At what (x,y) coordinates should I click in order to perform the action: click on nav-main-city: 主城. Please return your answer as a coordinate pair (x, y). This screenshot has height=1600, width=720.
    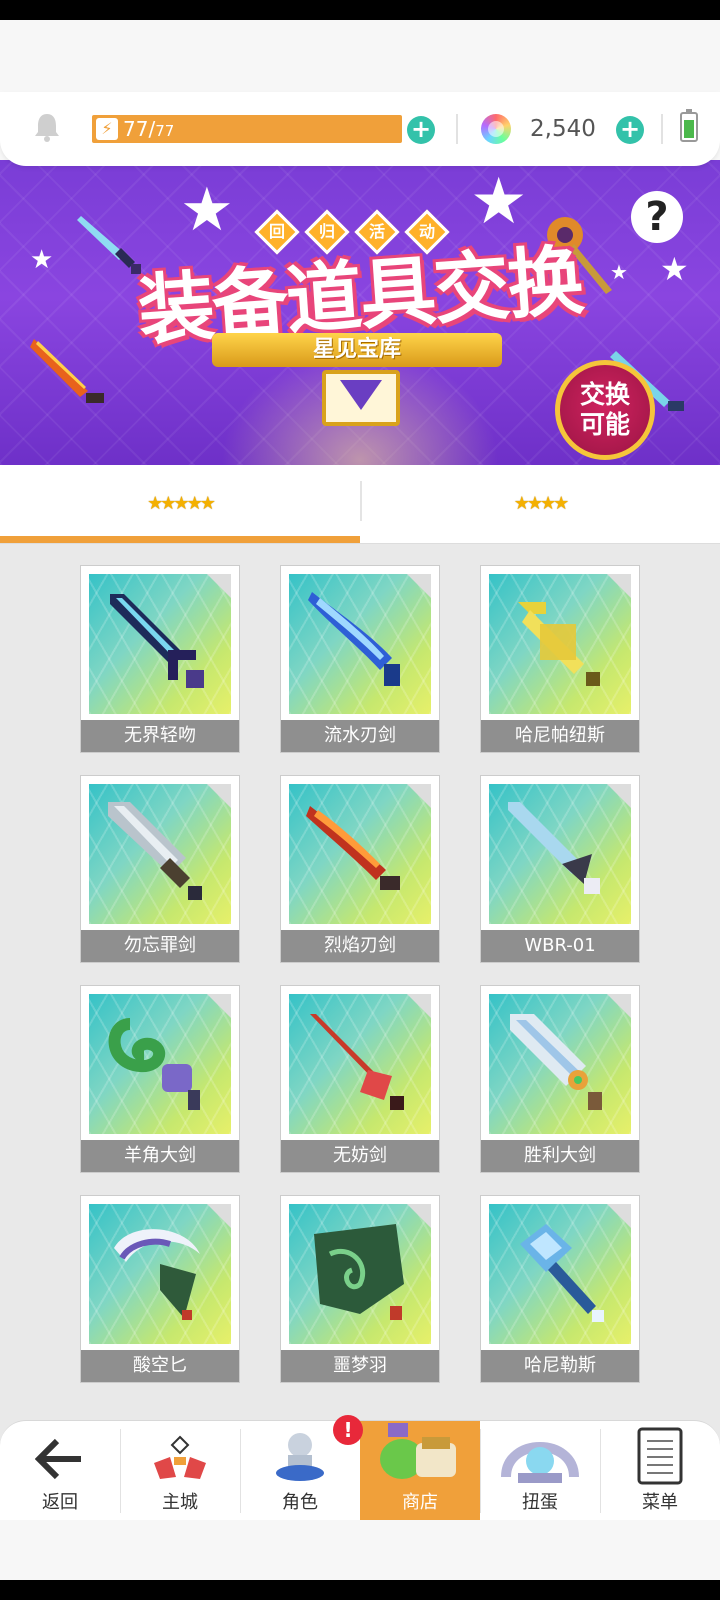
    Looking at the image, I should click on (180, 1471).